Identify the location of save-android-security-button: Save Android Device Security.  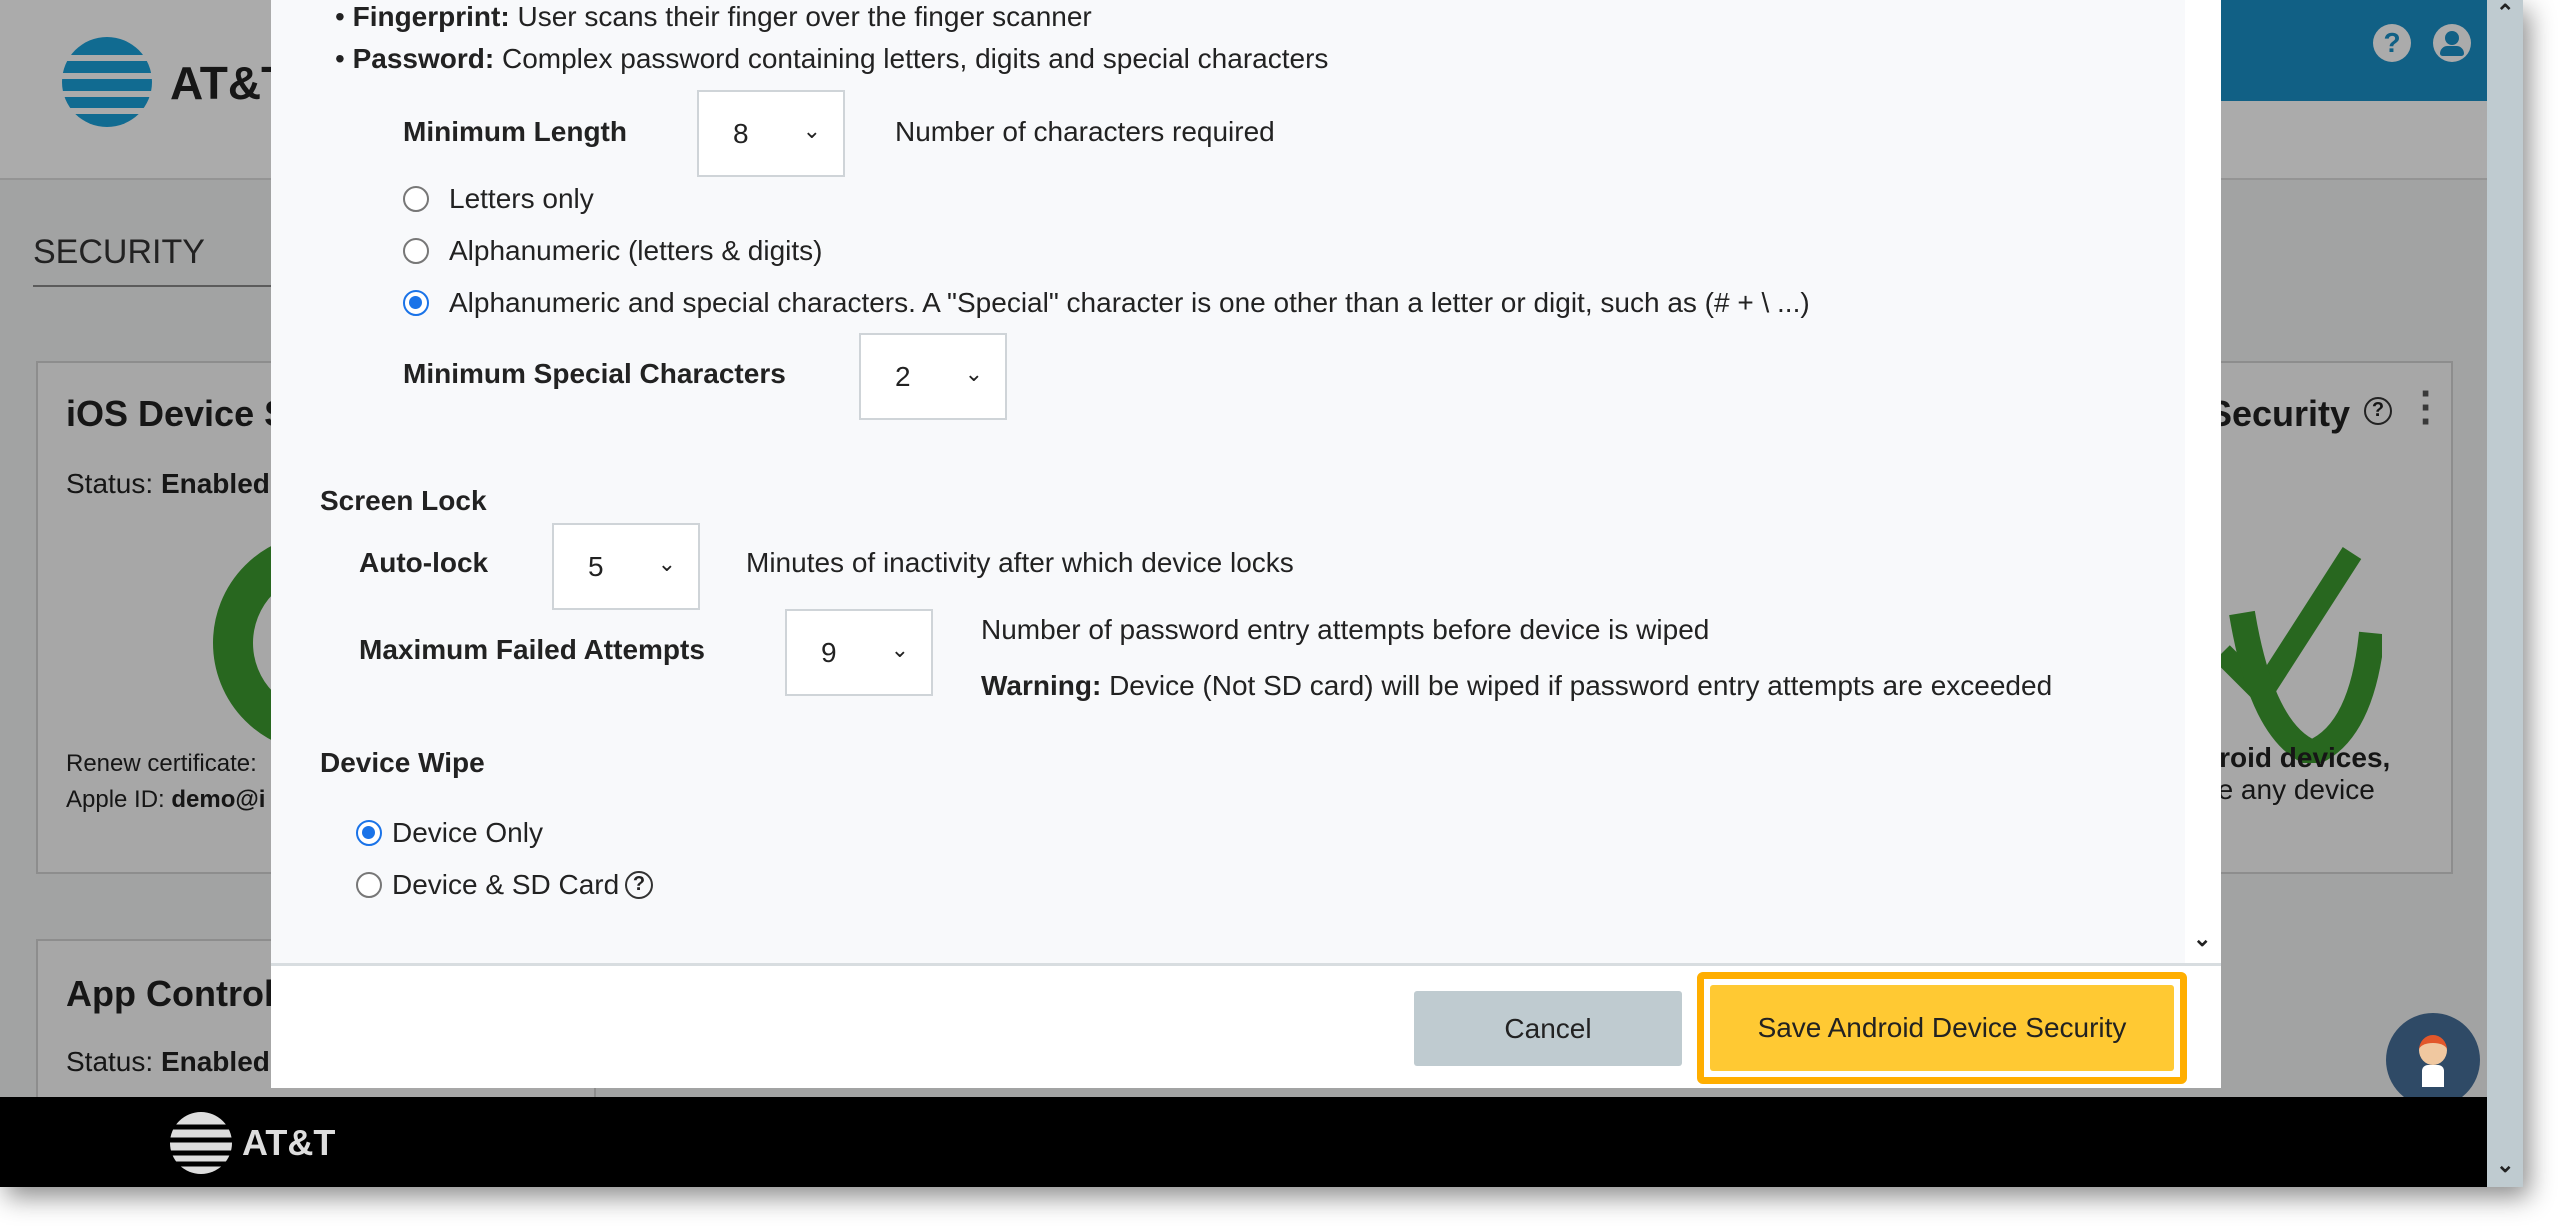
(1942, 1028).